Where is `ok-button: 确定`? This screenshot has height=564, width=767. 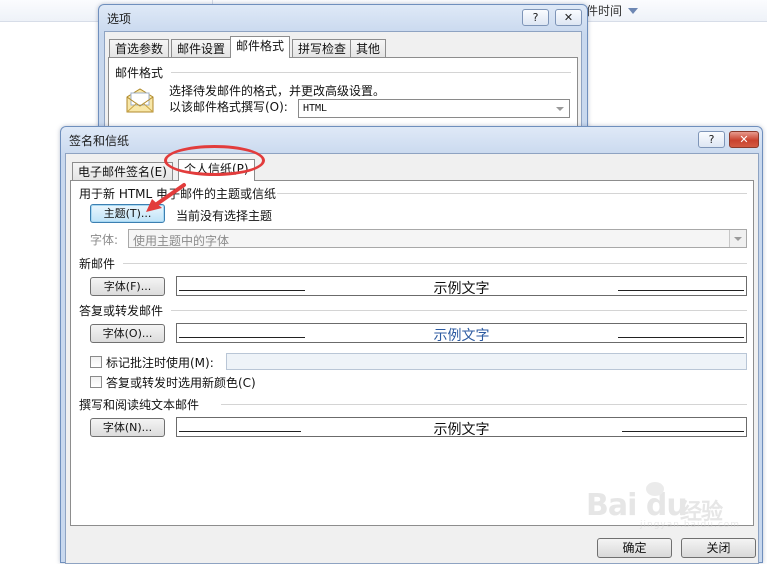
ok-button: 确定 is located at coordinates (634, 548).